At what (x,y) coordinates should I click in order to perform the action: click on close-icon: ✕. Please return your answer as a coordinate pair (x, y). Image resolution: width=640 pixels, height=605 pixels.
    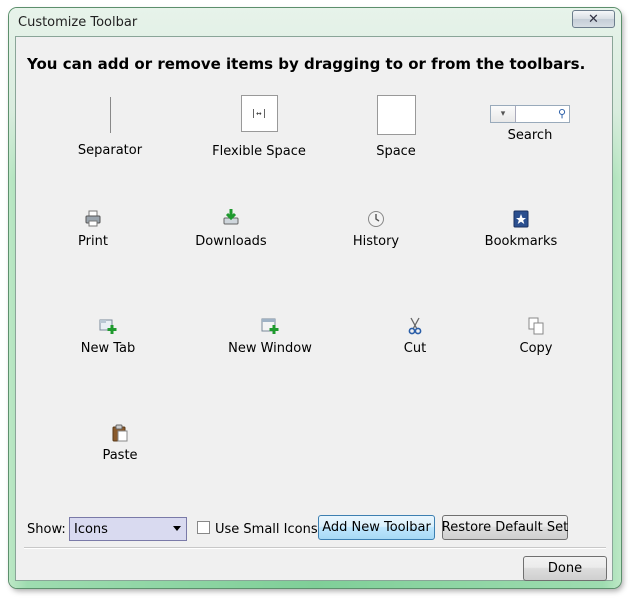
    Looking at the image, I should click on (593, 19).